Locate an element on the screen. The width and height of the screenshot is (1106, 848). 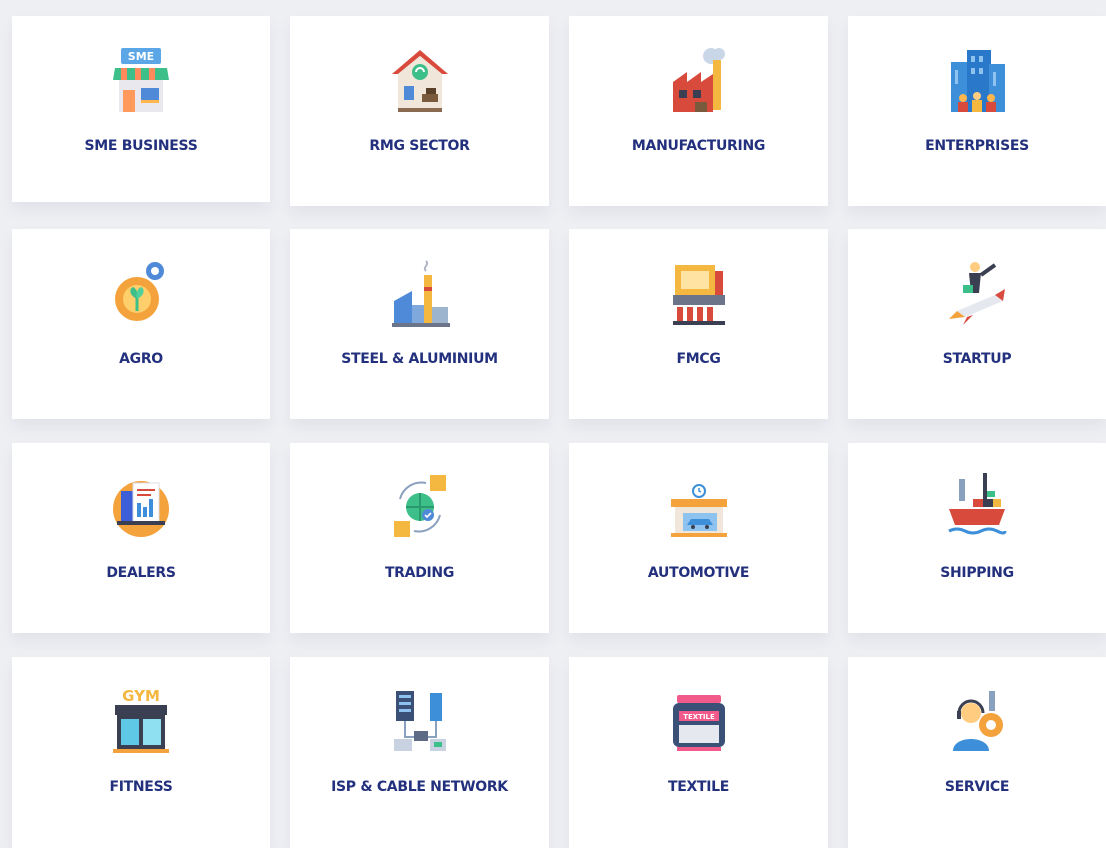
card-enterprises: ENTERPRISES is located at coordinates (977, 111).